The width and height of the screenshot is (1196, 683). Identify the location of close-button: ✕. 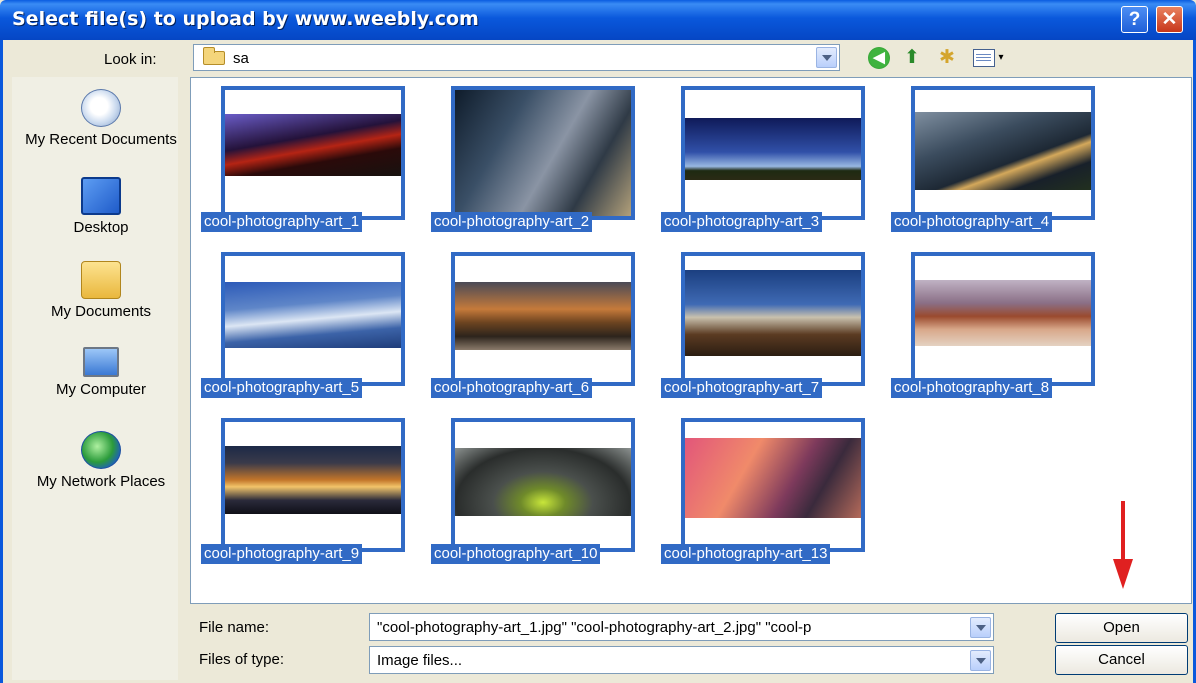
(1169, 19).